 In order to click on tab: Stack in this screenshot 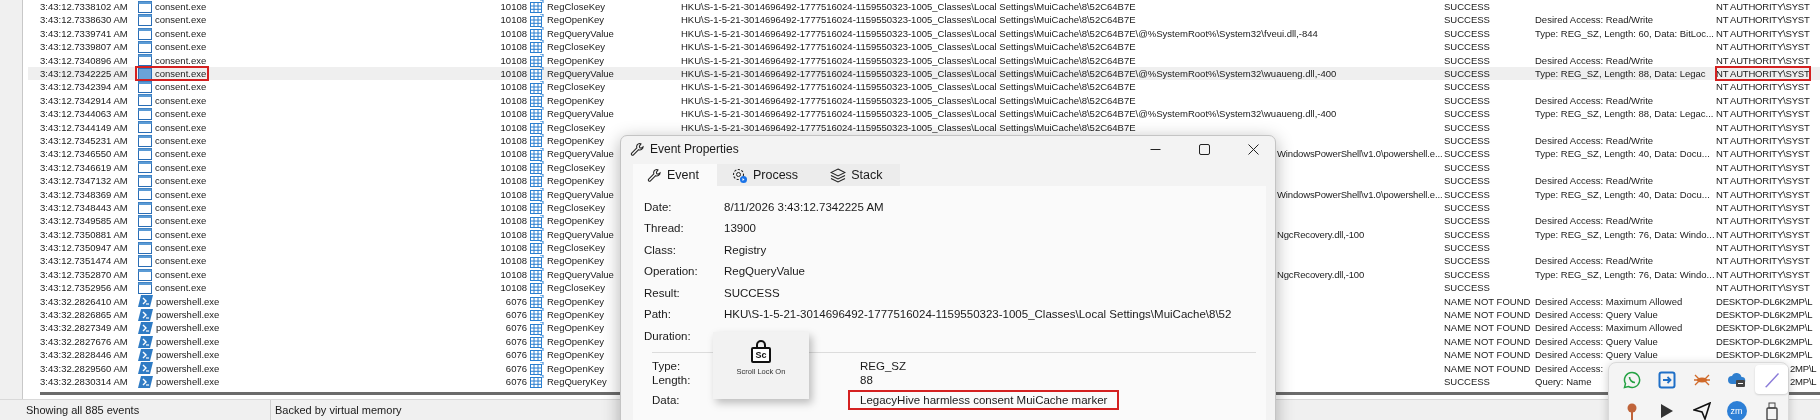, I will do `click(858, 175)`.